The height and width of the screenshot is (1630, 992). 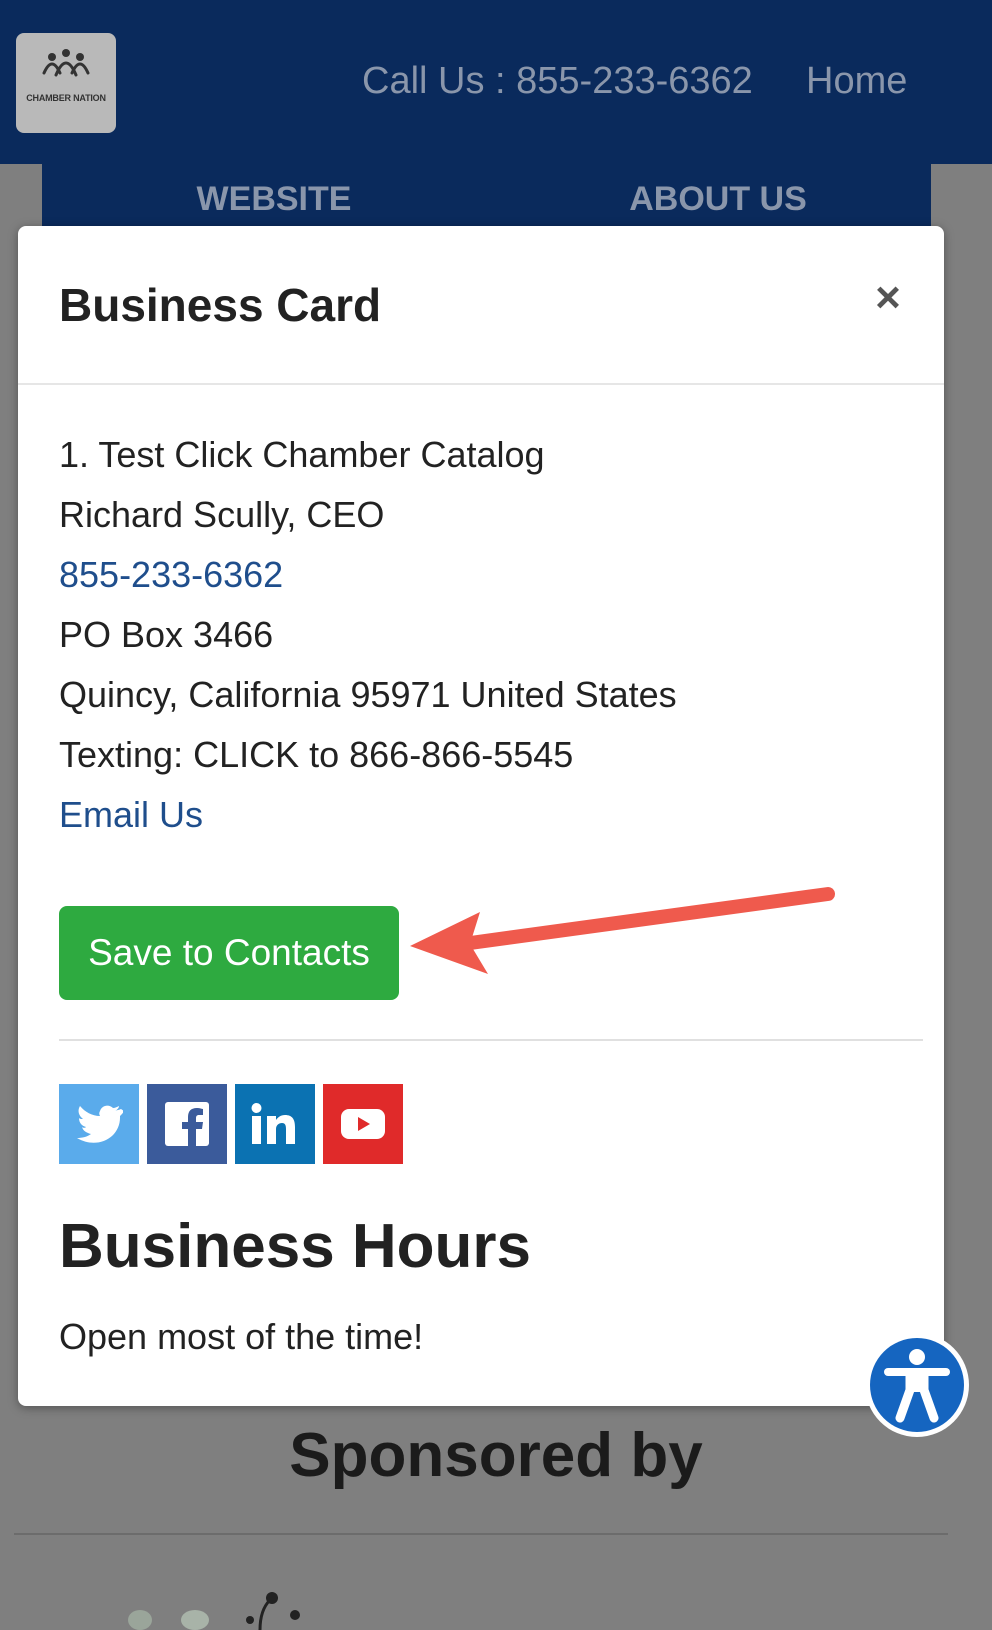 I want to click on sponsored-title: Sponsored by, so click(x=496, y=1455).